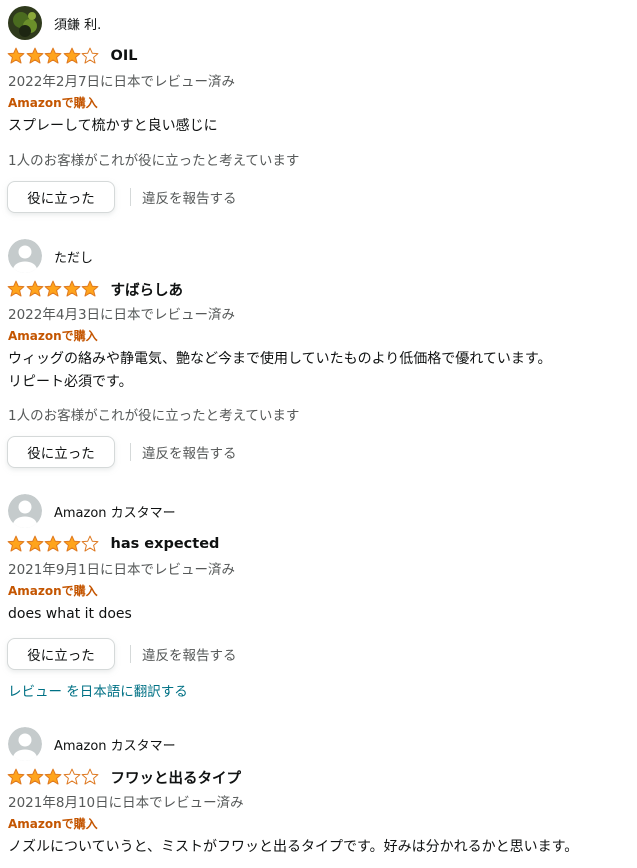  I want to click on rating-row: フワッと出るタイプ, so click(124, 777).